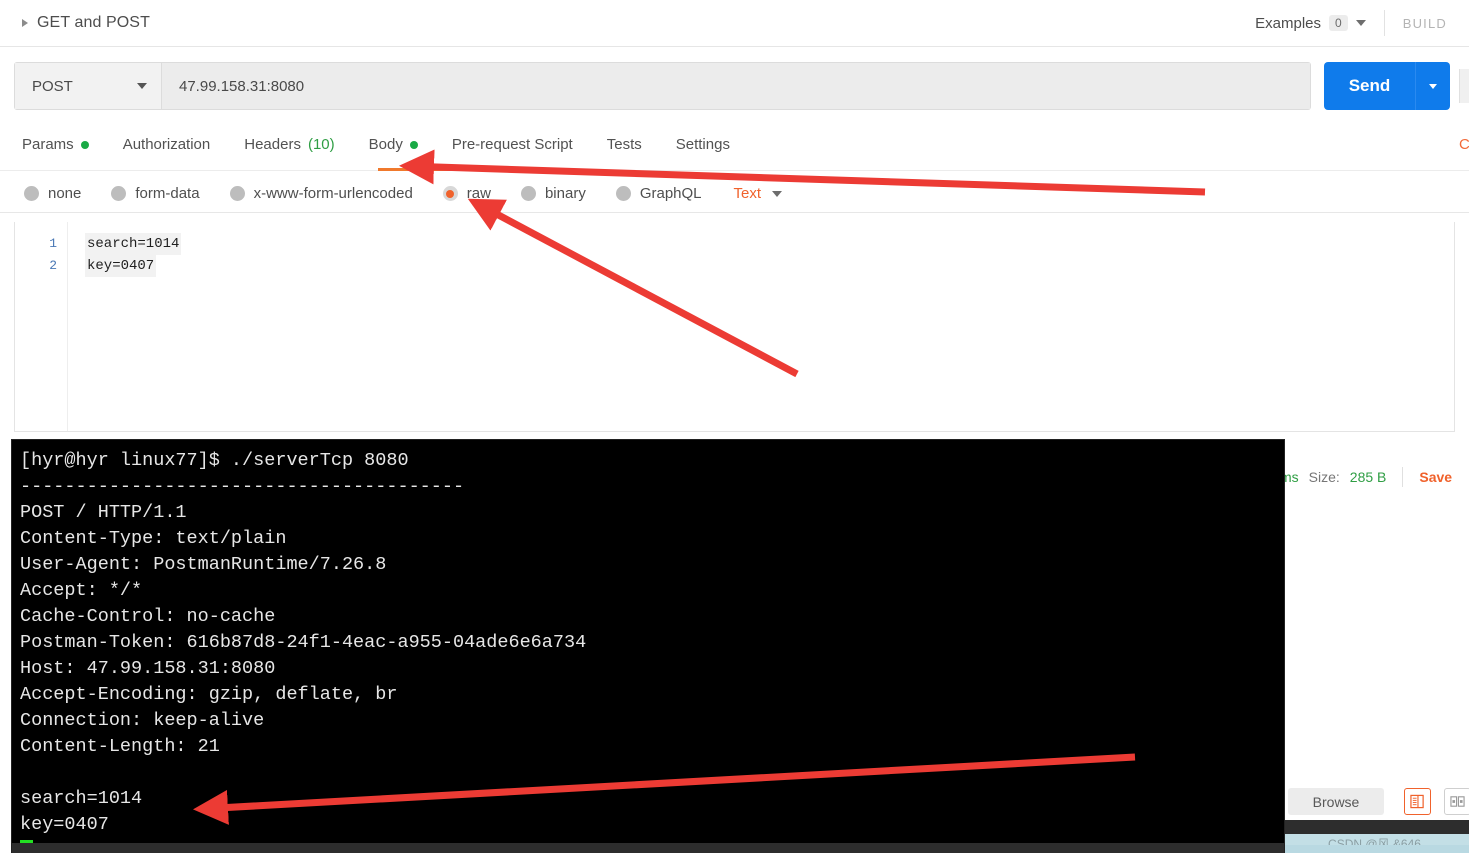 This screenshot has height=853, width=1469. What do you see at coordinates (25, 23) in the screenshot?
I see `expand-triangle-icon` at bounding box center [25, 23].